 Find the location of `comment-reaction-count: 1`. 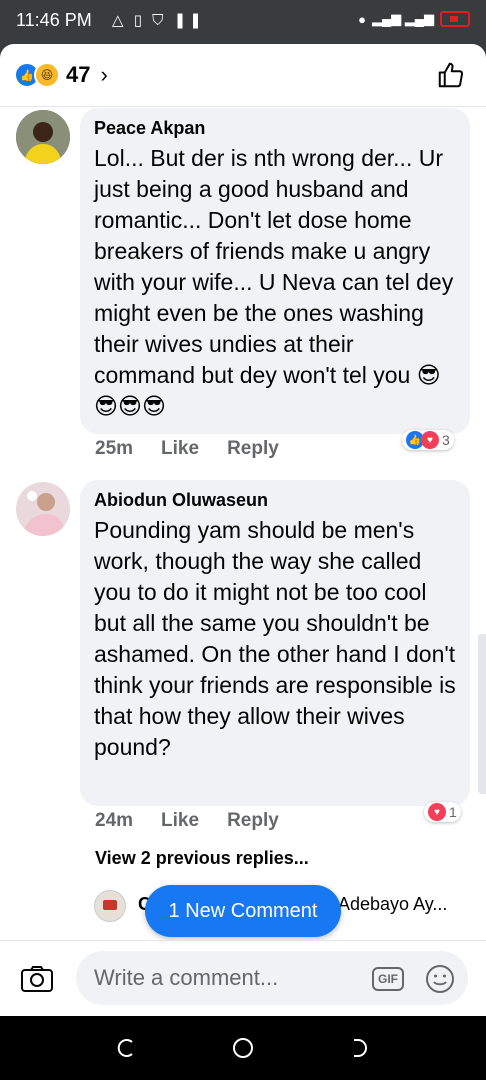

comment-reaction-count: 1 is located at coordinates (453, 812).